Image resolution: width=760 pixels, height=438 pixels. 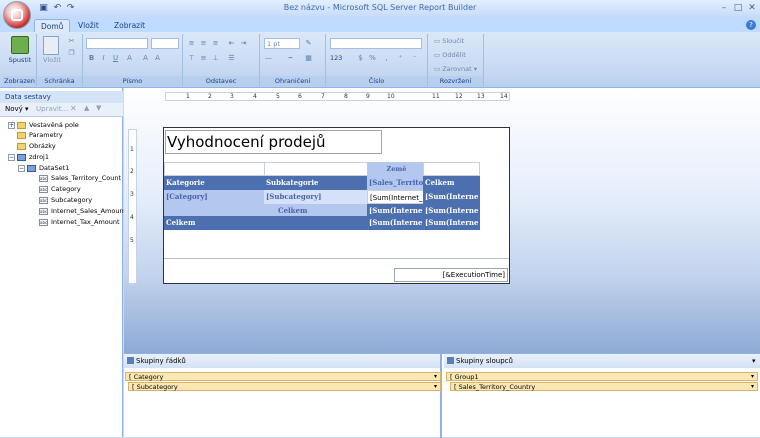 What do you see at coordinates (191, 43) in the screenshot?
I see `align-left-icon: ≡` at bounding box center [191, 43].